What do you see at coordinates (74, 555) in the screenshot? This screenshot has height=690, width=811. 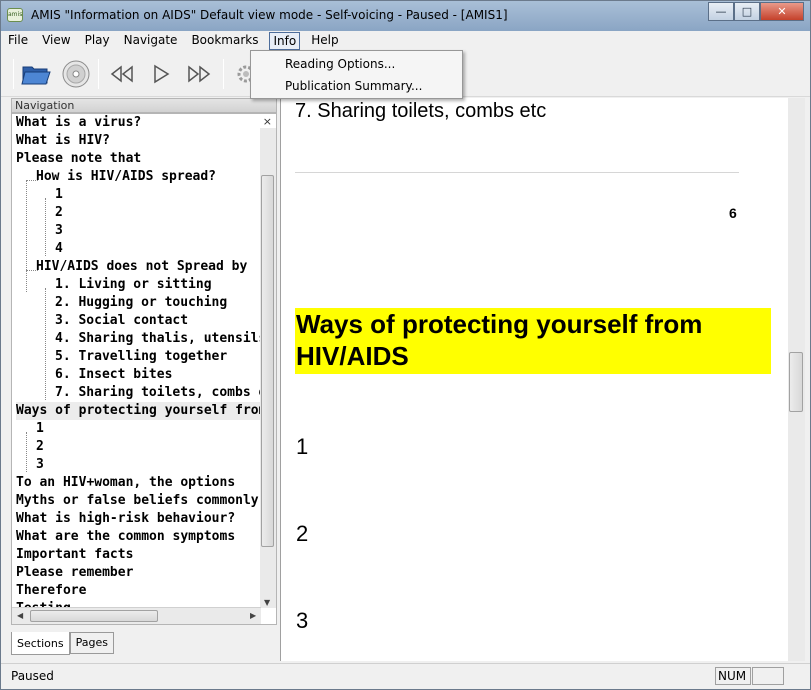 I see `nav-item: Important facts` at bounding box center [74, 555].